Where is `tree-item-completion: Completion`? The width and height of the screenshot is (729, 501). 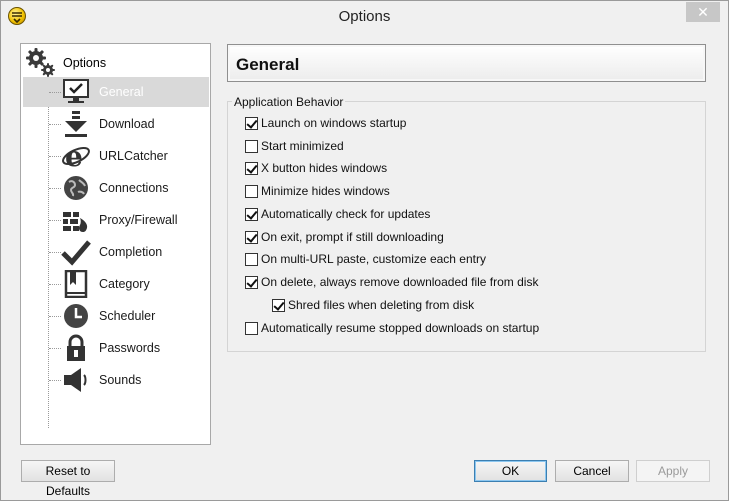 tree-item-completion: Completion is located at coordinates (116, 252).